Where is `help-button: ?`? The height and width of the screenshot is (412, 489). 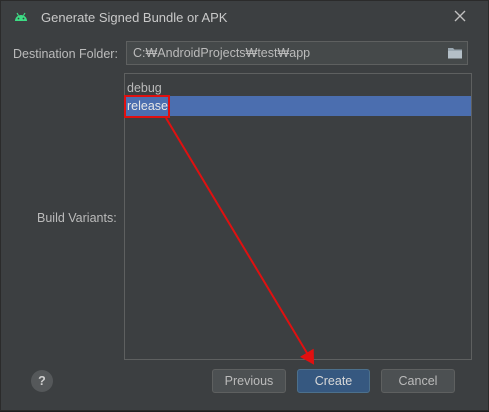 help-button: ? is located at coordinates (42, 381).